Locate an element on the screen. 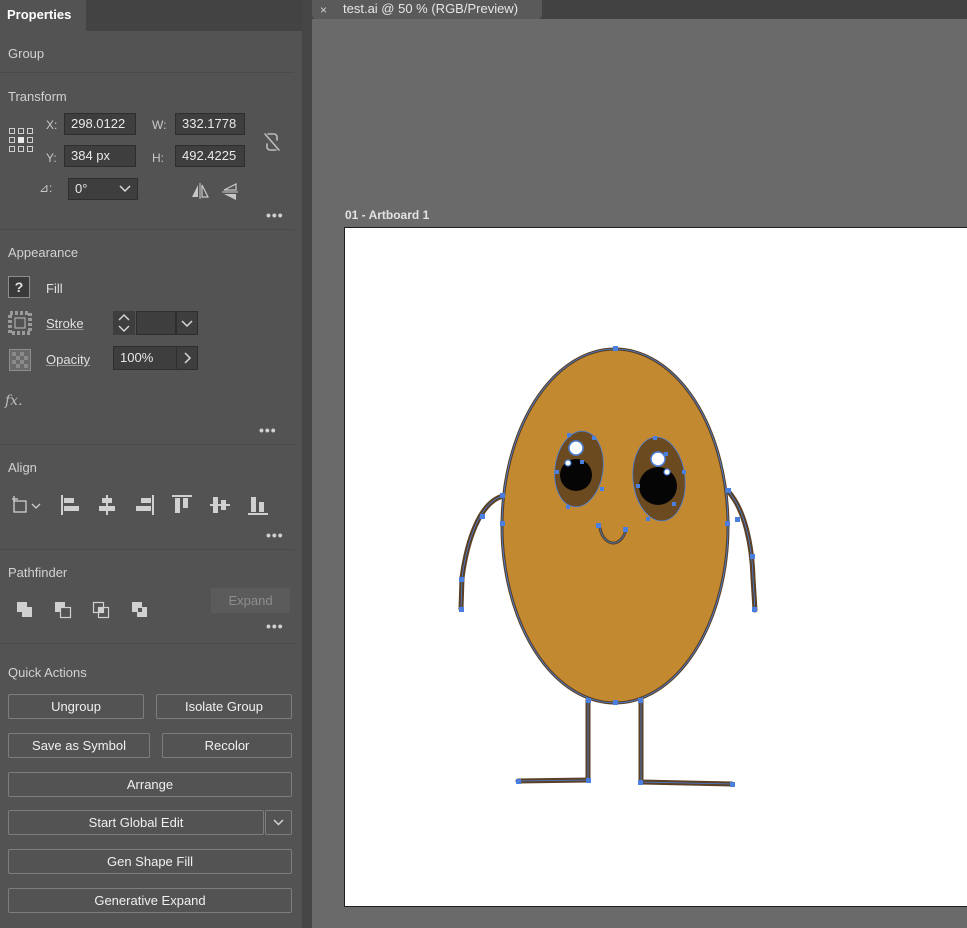 This screenshot has width=967, height=928. stroke-label: Stroke is located at coordinates (65, 323).